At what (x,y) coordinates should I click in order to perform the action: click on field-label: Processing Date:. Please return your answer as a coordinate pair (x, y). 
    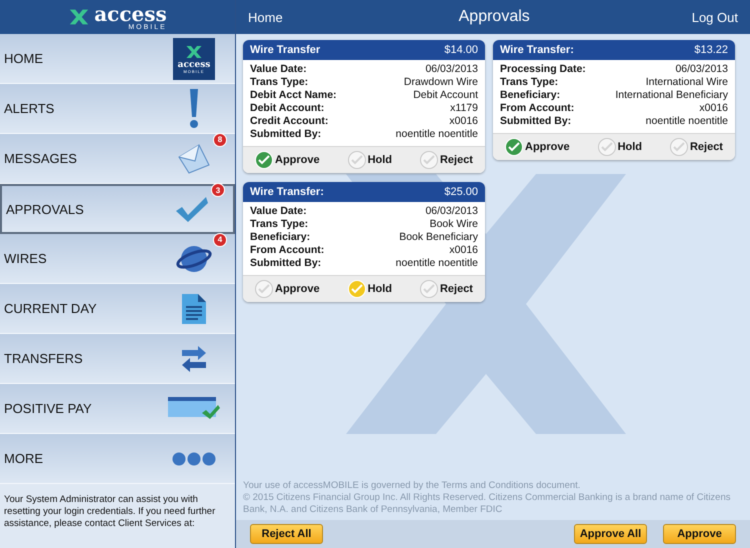
    Looking at the image, I should click on (543, 69).